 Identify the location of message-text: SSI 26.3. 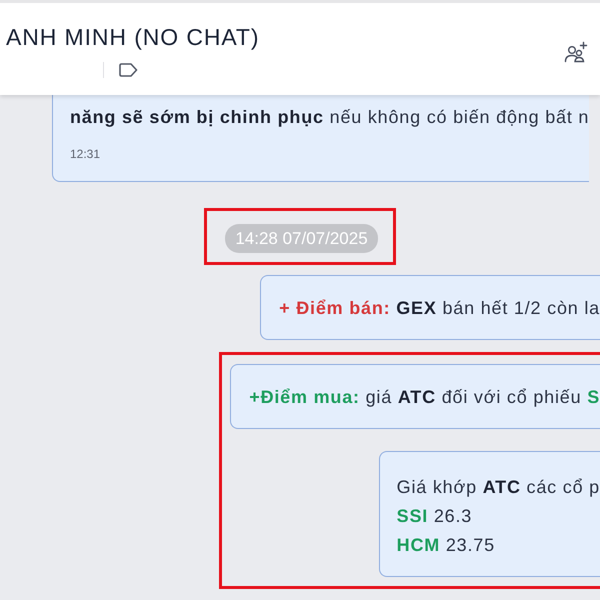
(434, 516).